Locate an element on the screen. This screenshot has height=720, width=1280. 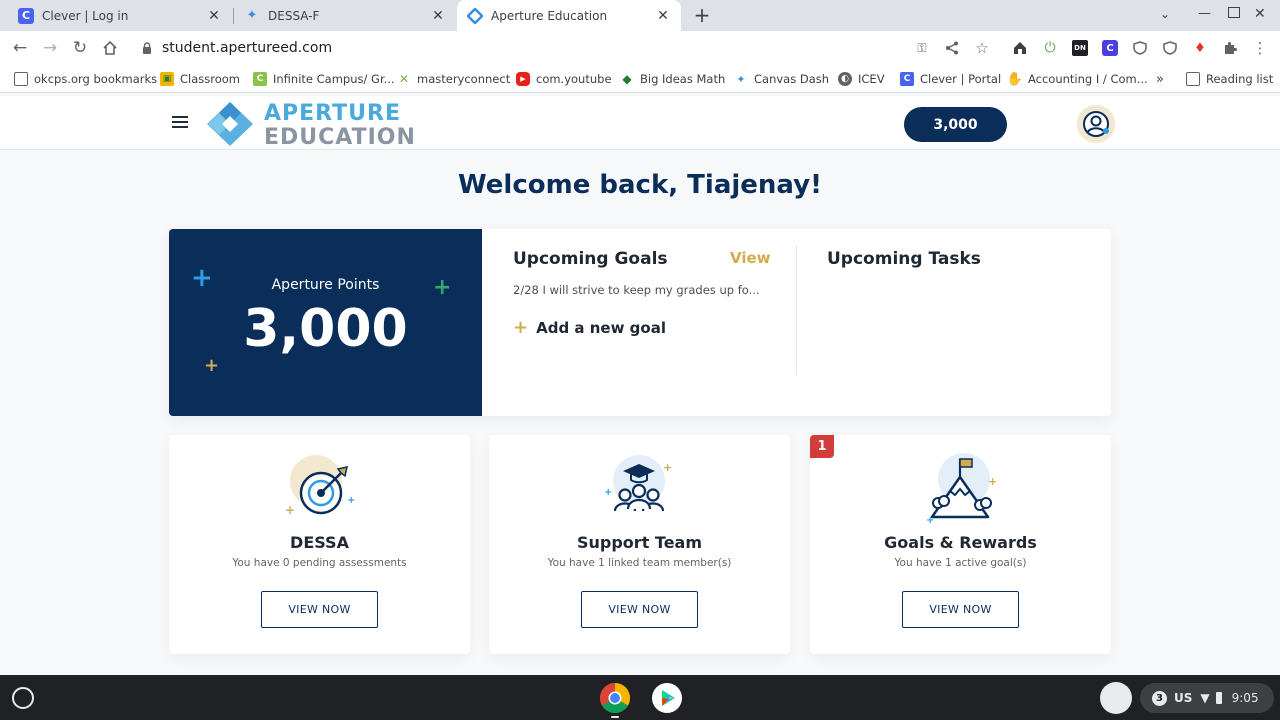
card-title: DESSA is located at coordinates (319, 542).